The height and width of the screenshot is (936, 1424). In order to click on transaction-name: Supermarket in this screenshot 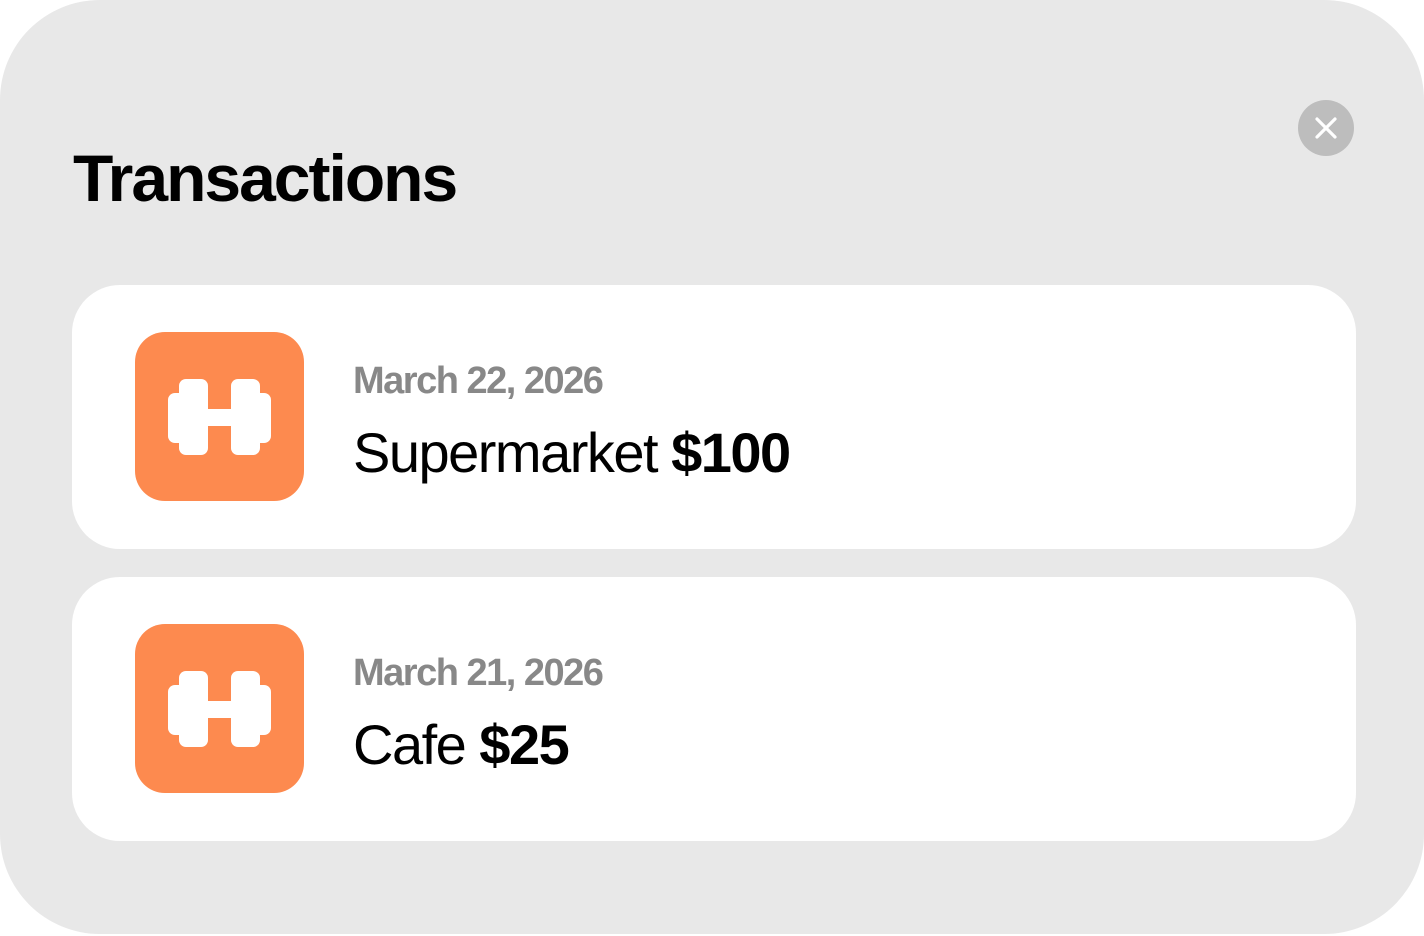, I will do `click(506, 452)`.